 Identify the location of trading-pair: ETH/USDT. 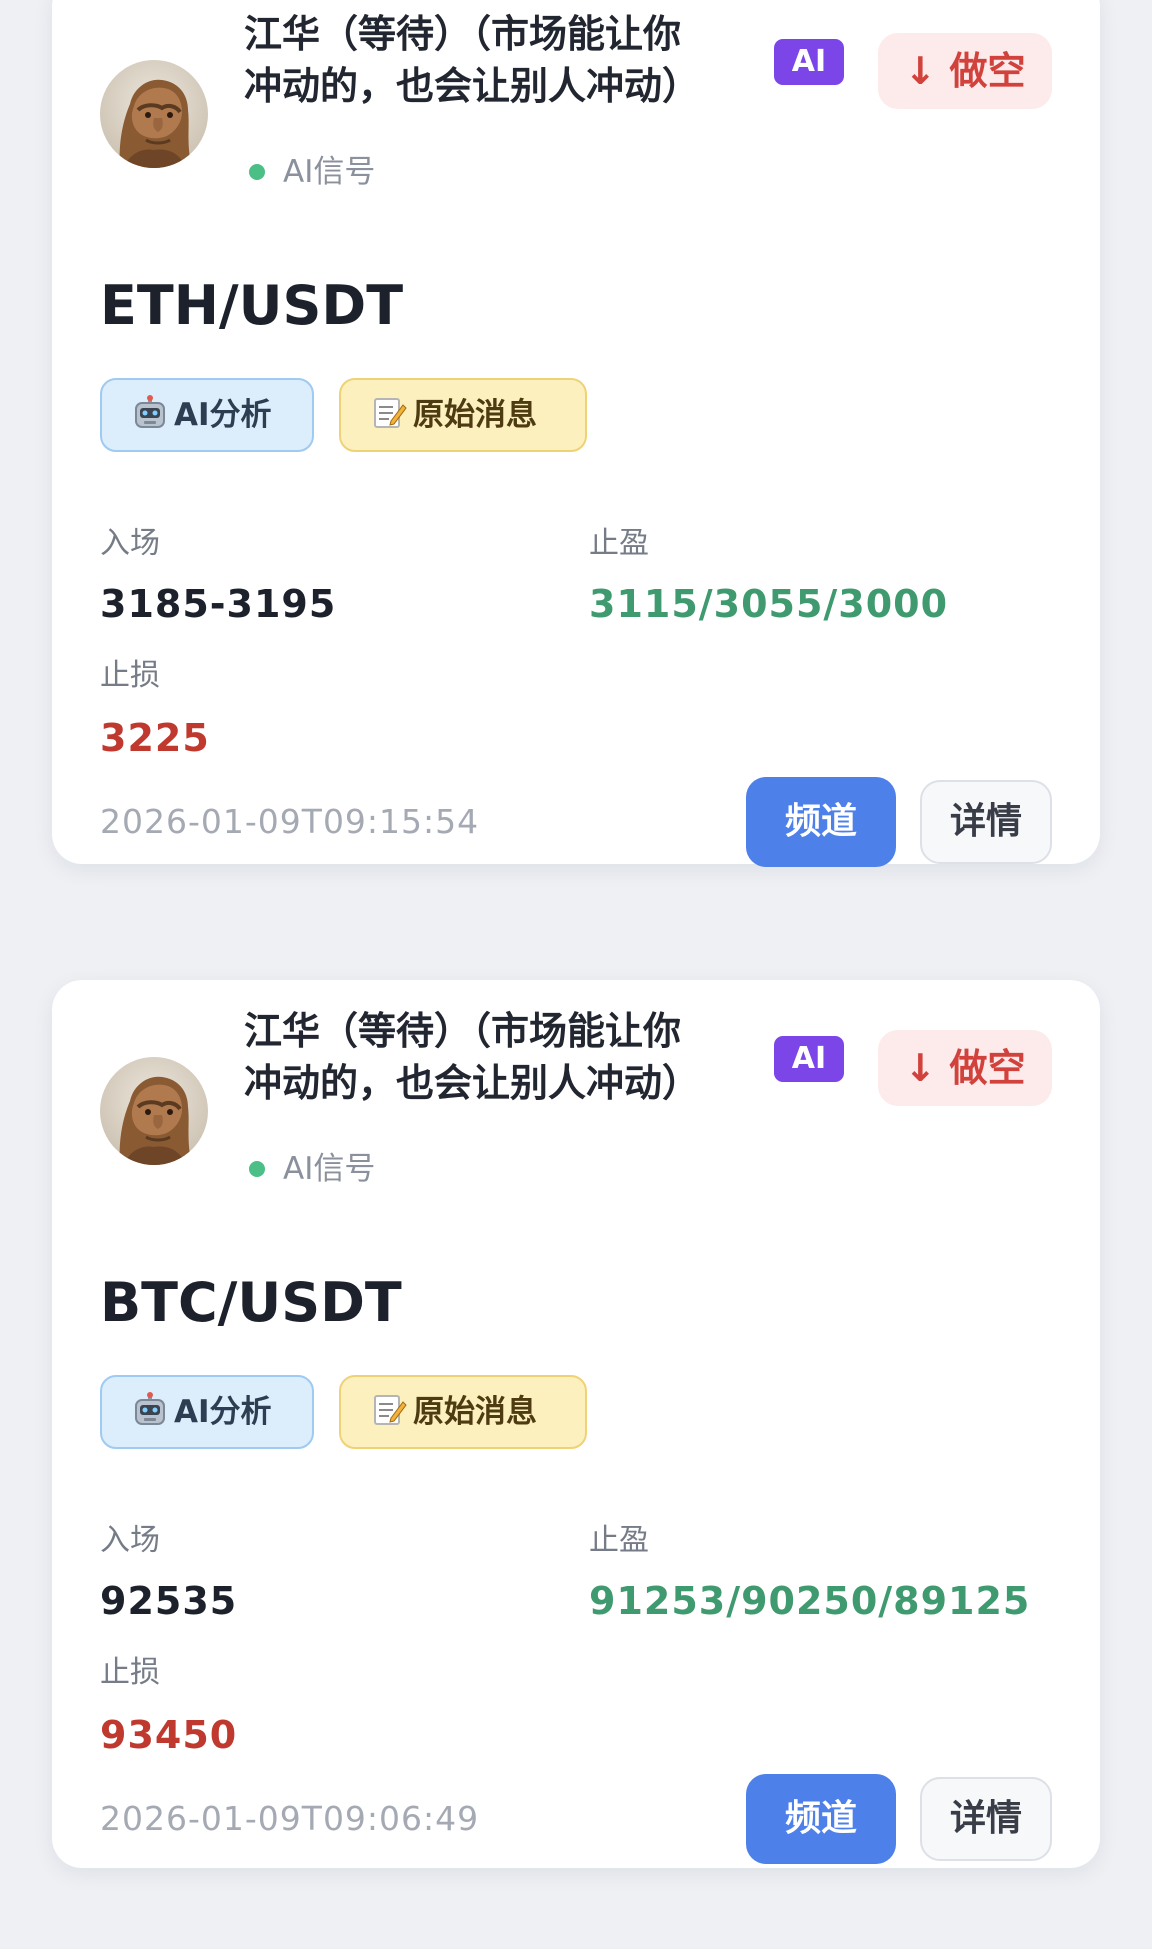
(252, 305).